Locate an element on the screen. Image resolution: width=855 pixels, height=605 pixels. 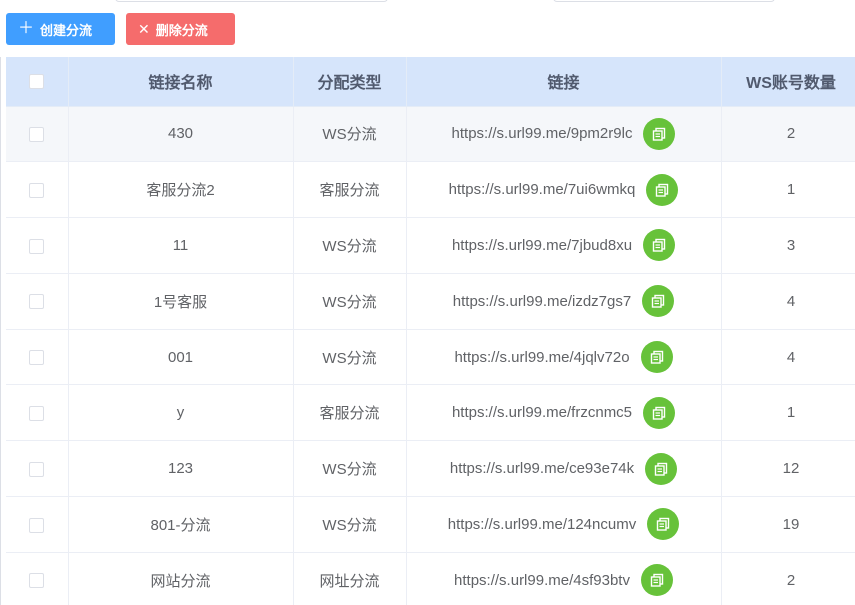
row-link: https://s.url99.me/ce93e74k is located at coordinates (542, 469).